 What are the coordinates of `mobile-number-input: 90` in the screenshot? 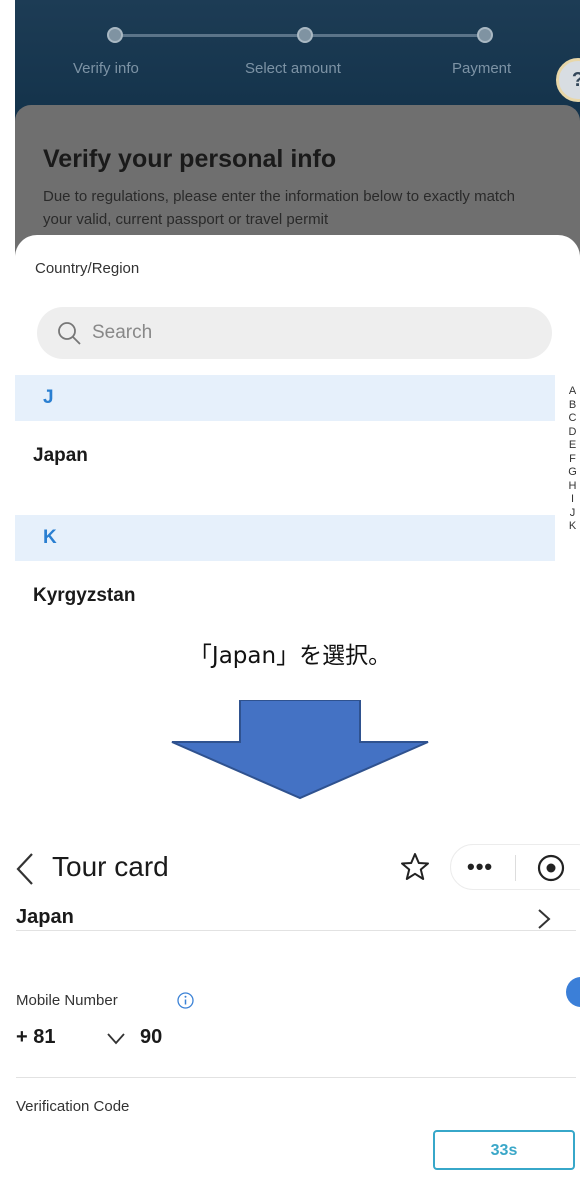 It's located at (151, 1037).